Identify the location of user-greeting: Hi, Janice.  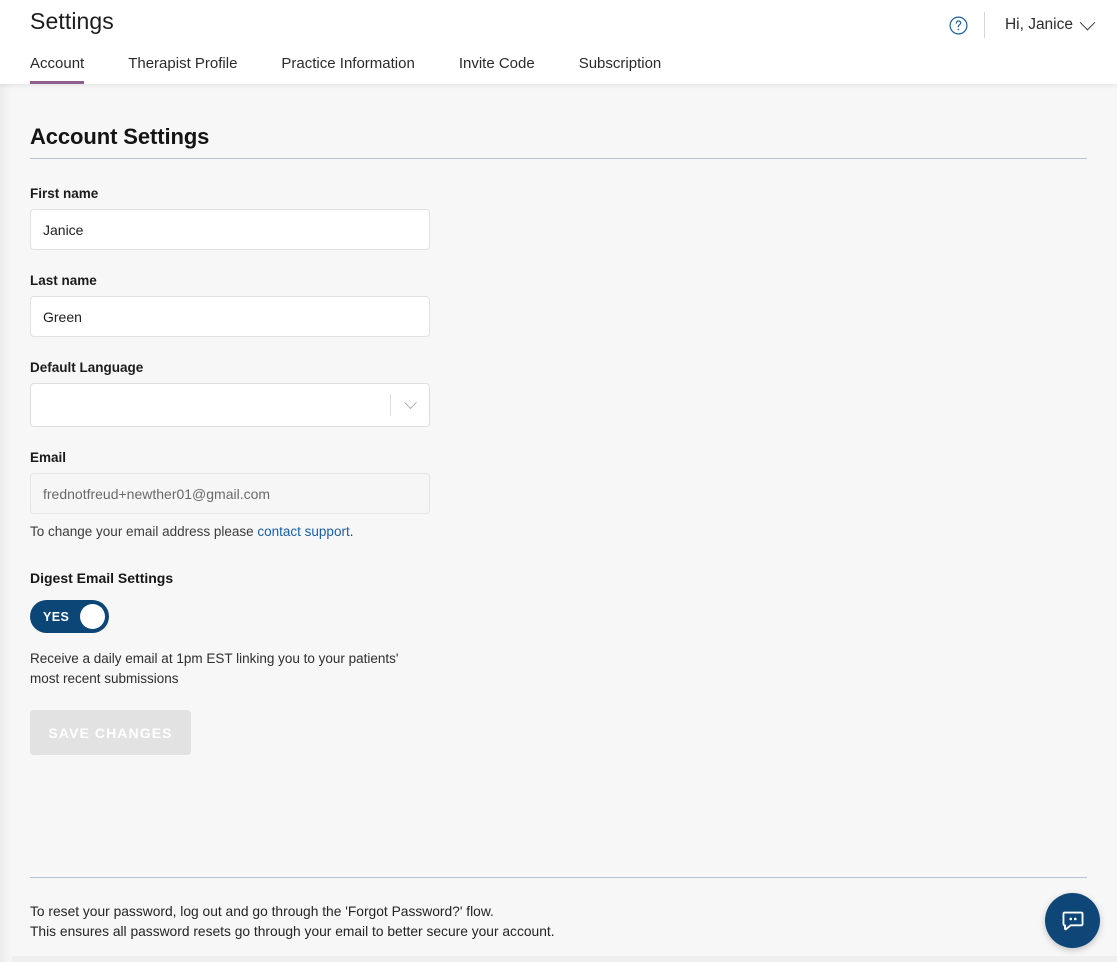
(1038, 24).